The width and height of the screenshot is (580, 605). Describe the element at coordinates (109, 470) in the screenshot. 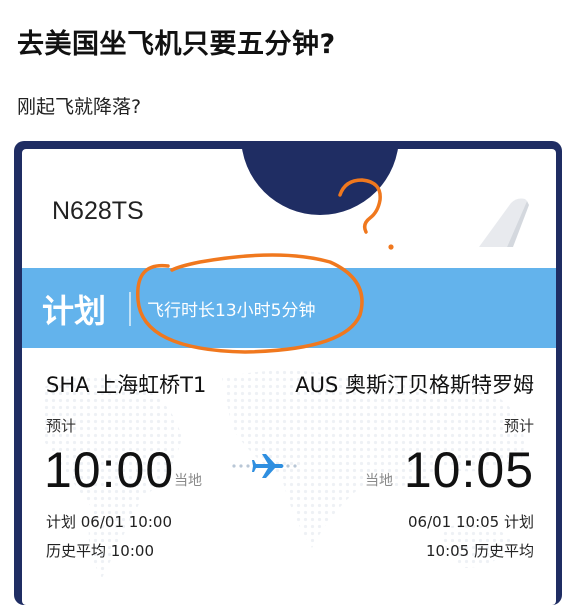

I see `departure-time: 10:00` at that location.